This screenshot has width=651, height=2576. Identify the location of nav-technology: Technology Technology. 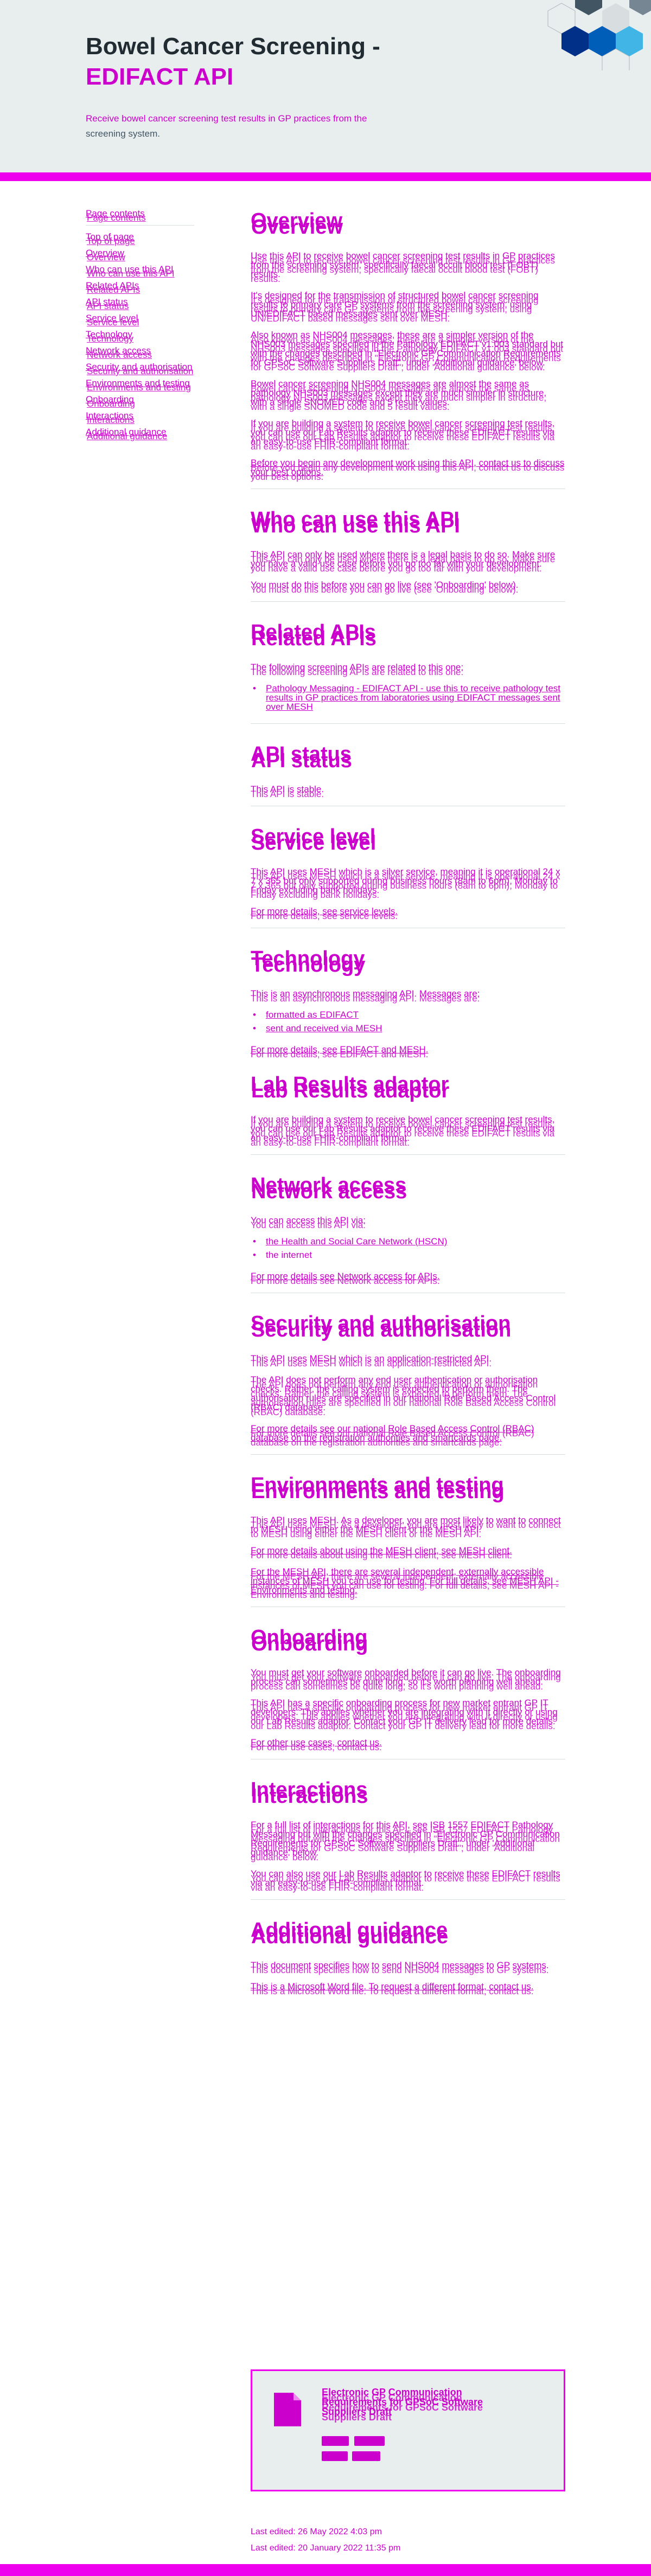
(140, 337).